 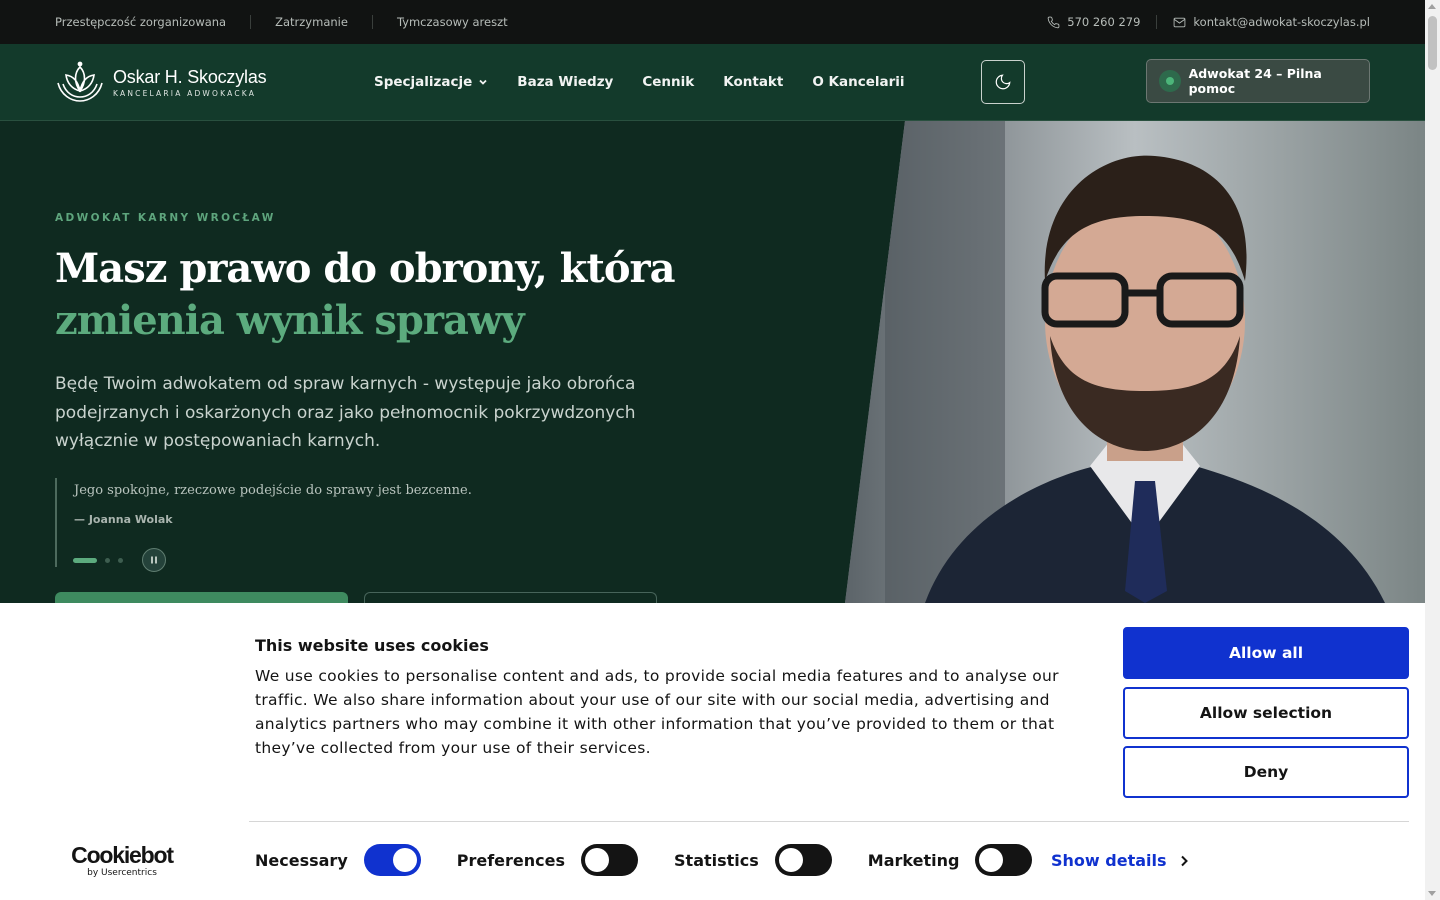 I want to click on headline-main: Masz prawo do obrony, która, so click(x=365, y=268).